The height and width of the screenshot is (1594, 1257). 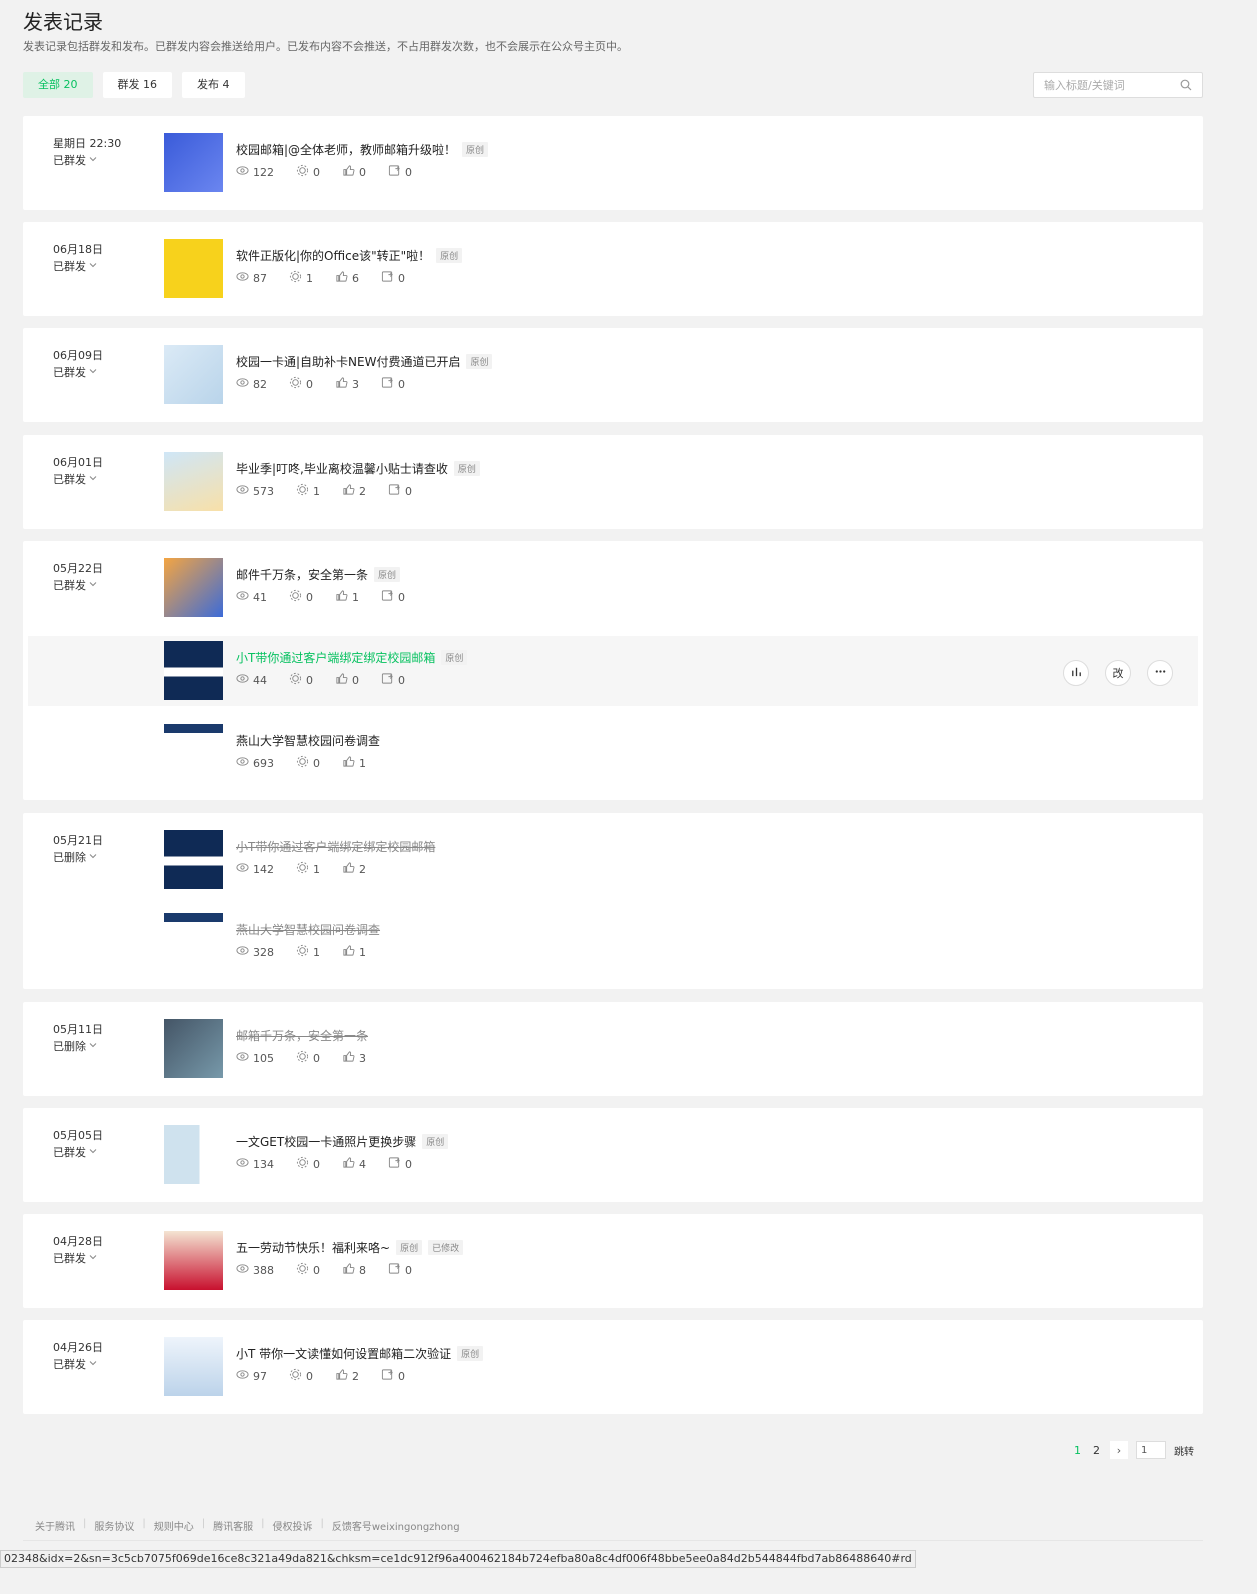 I want to click on footer-link: 腾讯客服, so click(x=233, y=1525).